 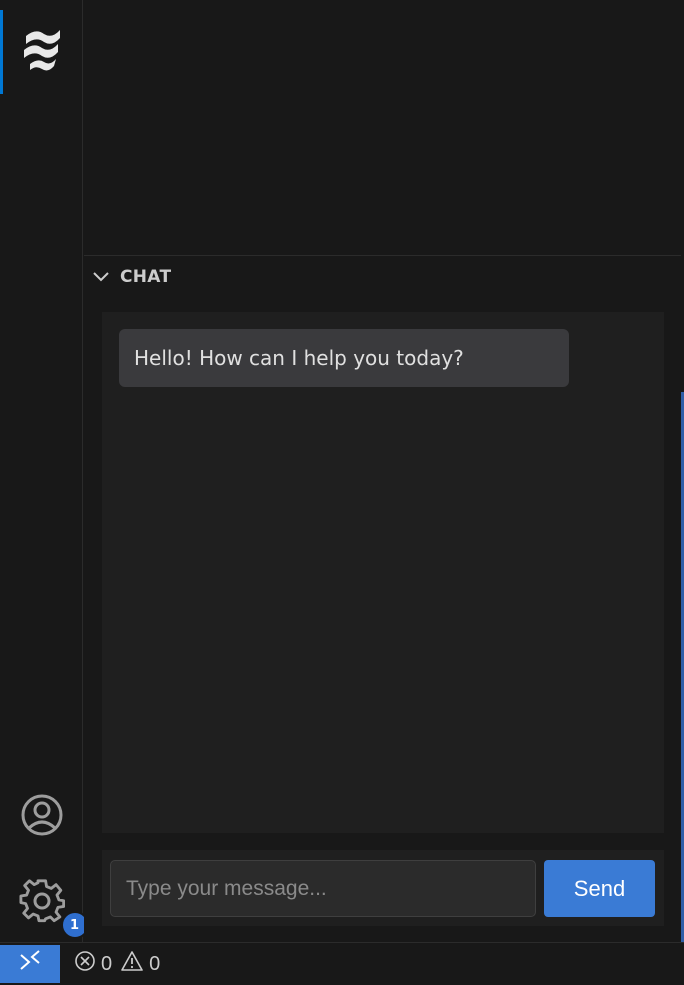 I want to click on account-button, so click(x=41, y=817).